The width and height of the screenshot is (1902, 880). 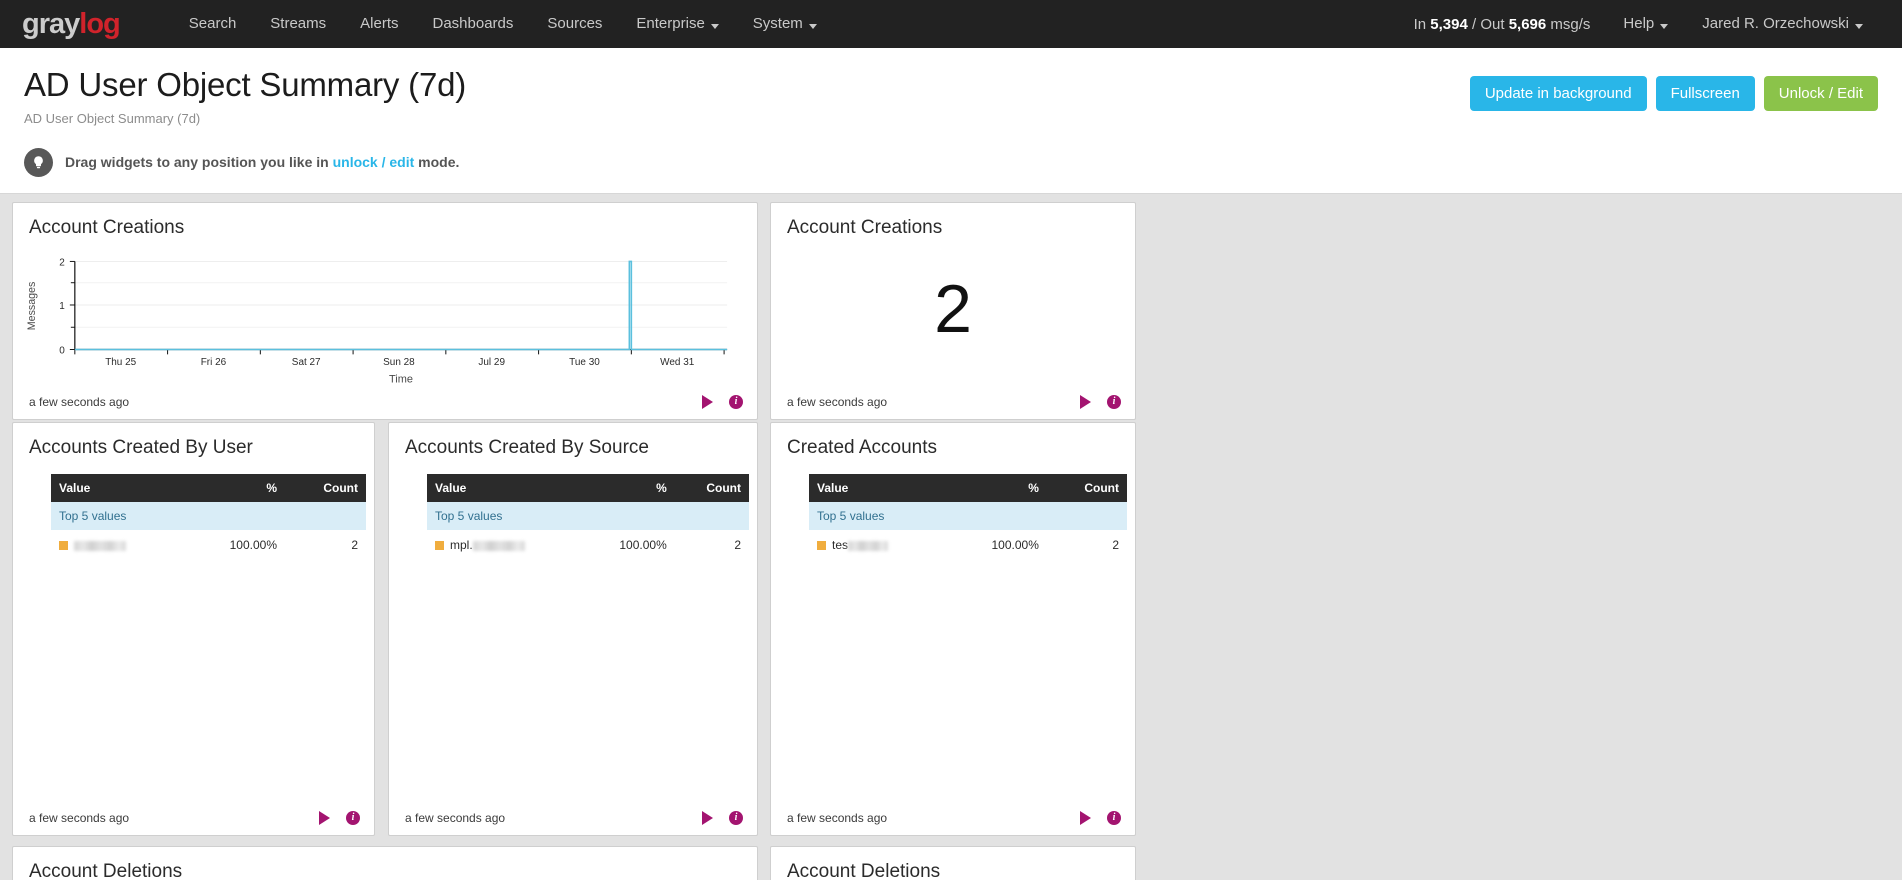 What do you see at coordinates (112, 118) in the screenshot?
I see `page-subtitle: AD User Object Summary (7d)` at bounding box center [112, 118].